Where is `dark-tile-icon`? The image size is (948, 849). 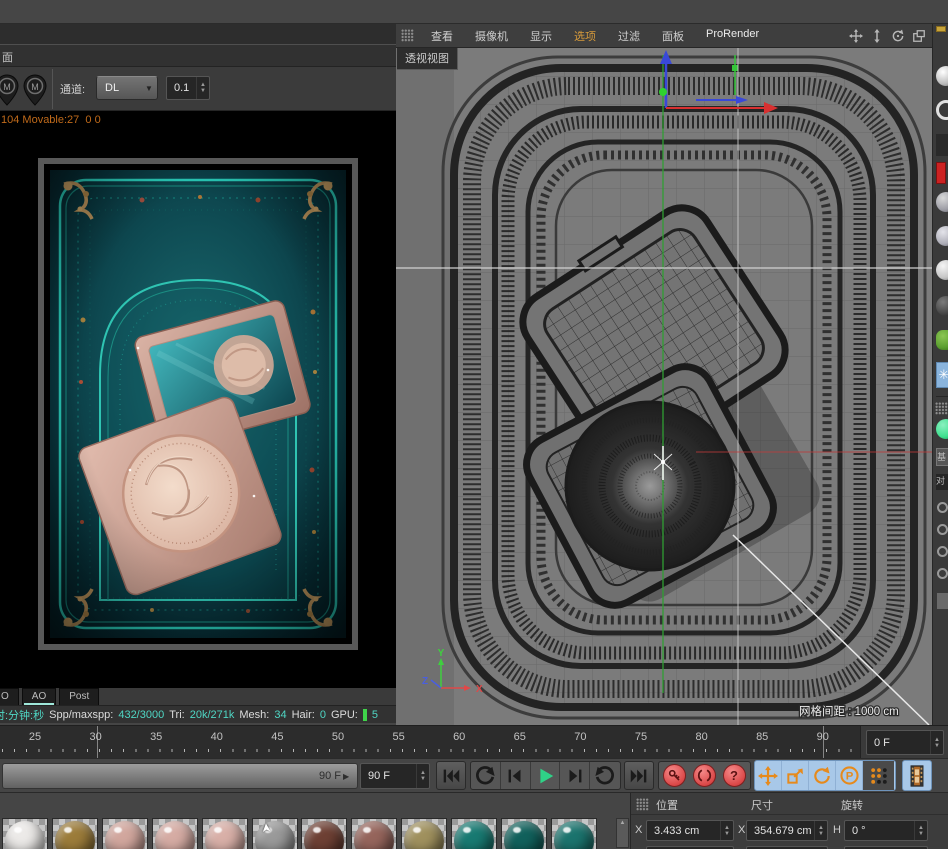 dark-tile-icon is located at coordinates (942, 145).